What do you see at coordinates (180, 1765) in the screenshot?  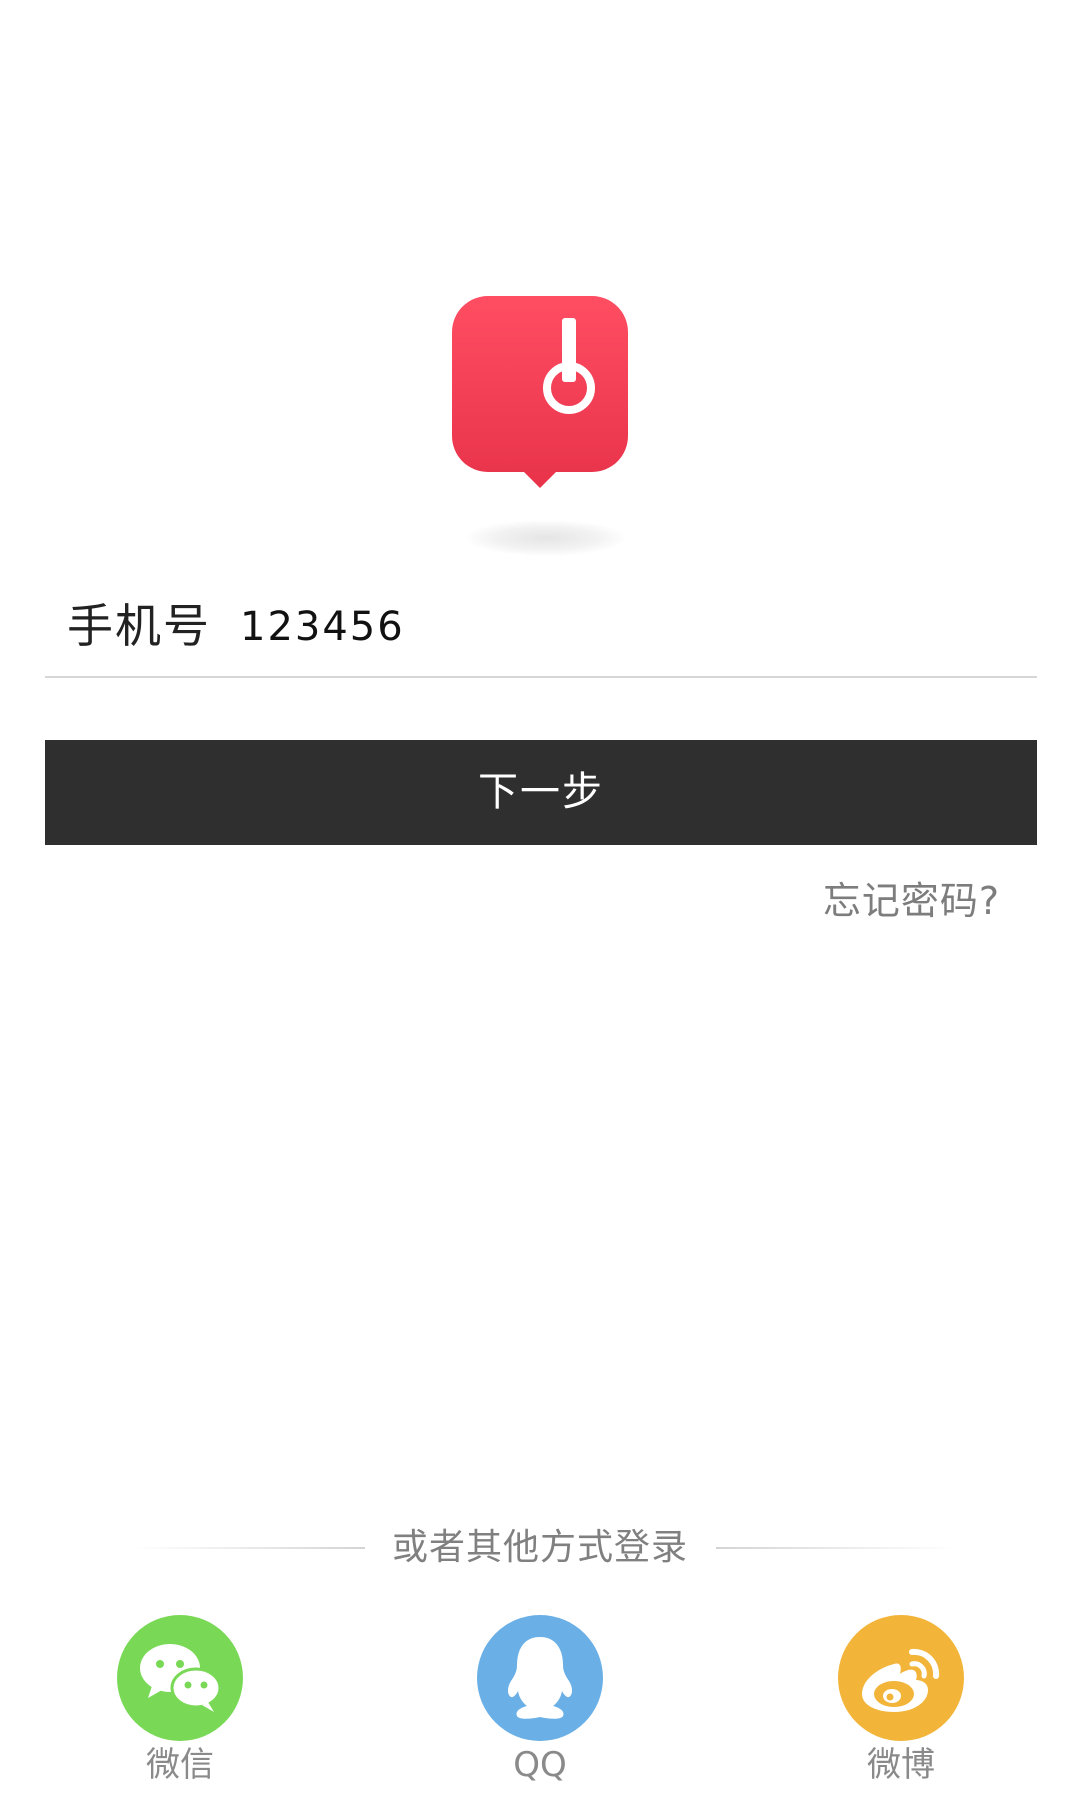 I see `wechat-label: 微信` at bounding box center [180, 1765].